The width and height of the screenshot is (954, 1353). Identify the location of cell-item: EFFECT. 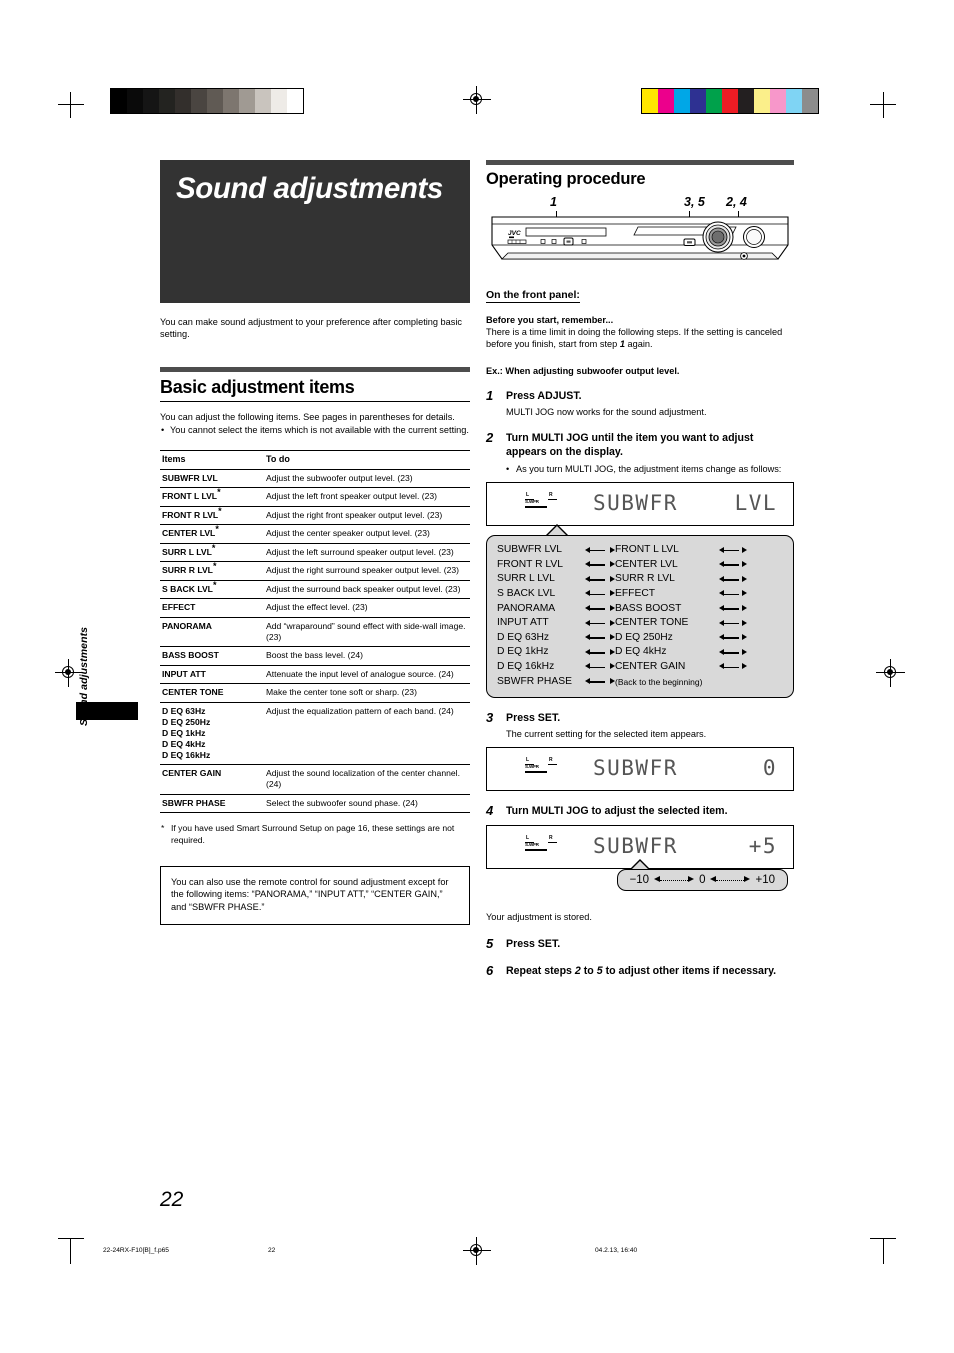
(212, 608).